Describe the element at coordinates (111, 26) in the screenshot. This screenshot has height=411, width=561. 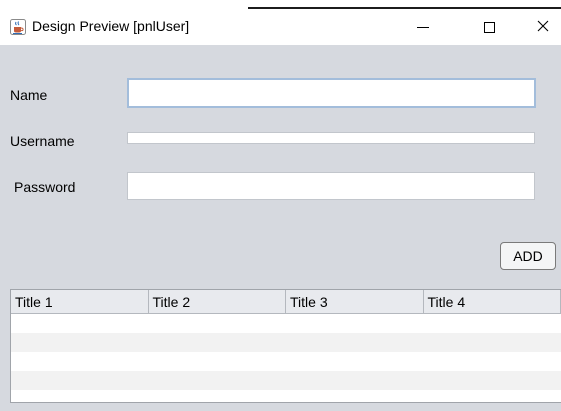
I see `window-title: Design Preview [pnlUser]` at that location.